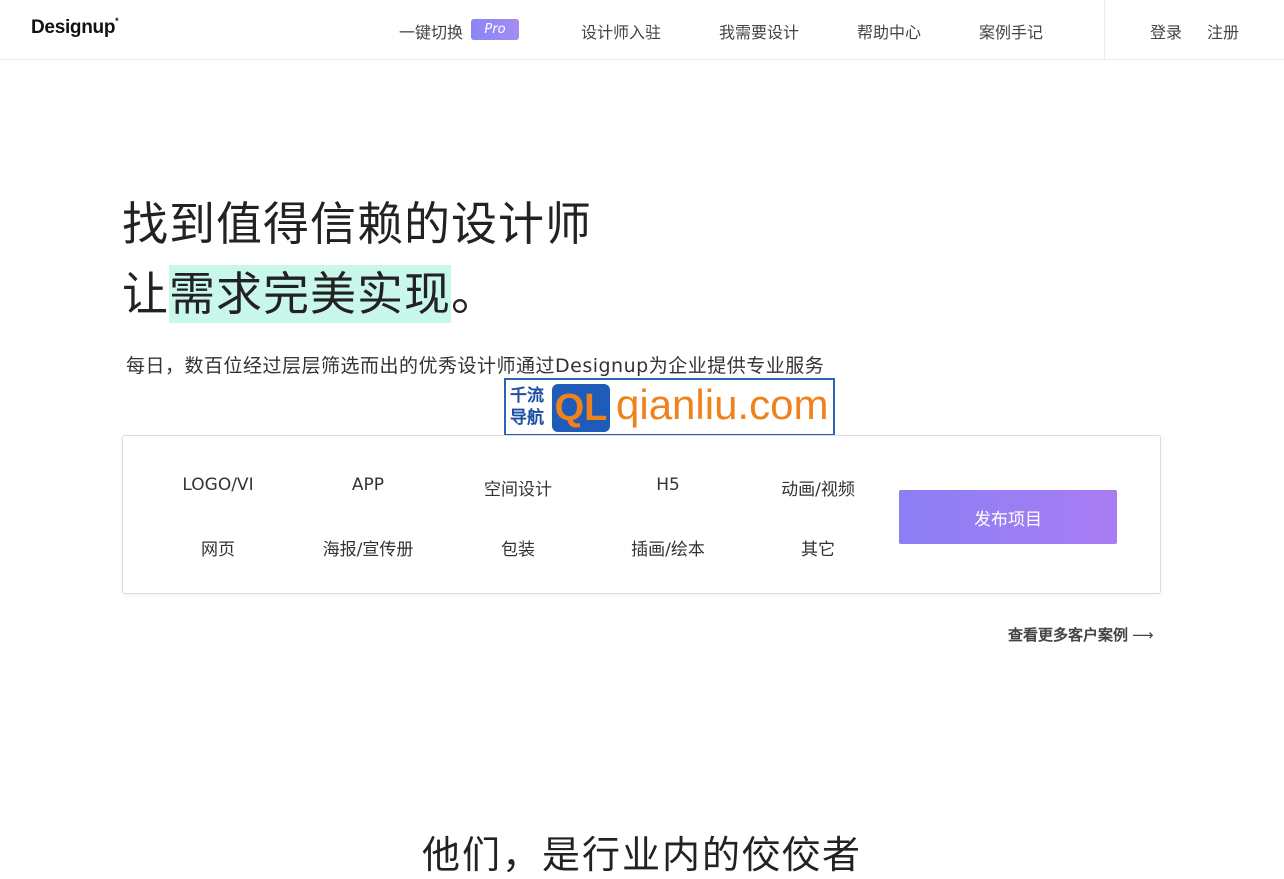 The image size is (1284, 879). What do you see at coordinates (310, 294) in the screenshot?
I see `hero-title-highlight: 需求完美实现` at bounding box center [310, 294].